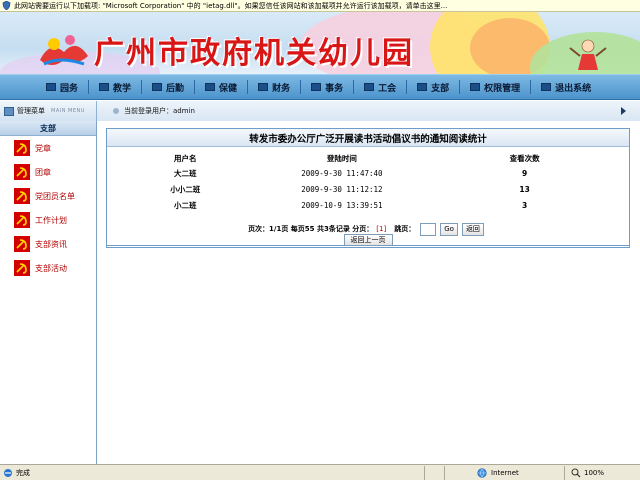  I want to click on play-arrow-icon, so click(623, 111).